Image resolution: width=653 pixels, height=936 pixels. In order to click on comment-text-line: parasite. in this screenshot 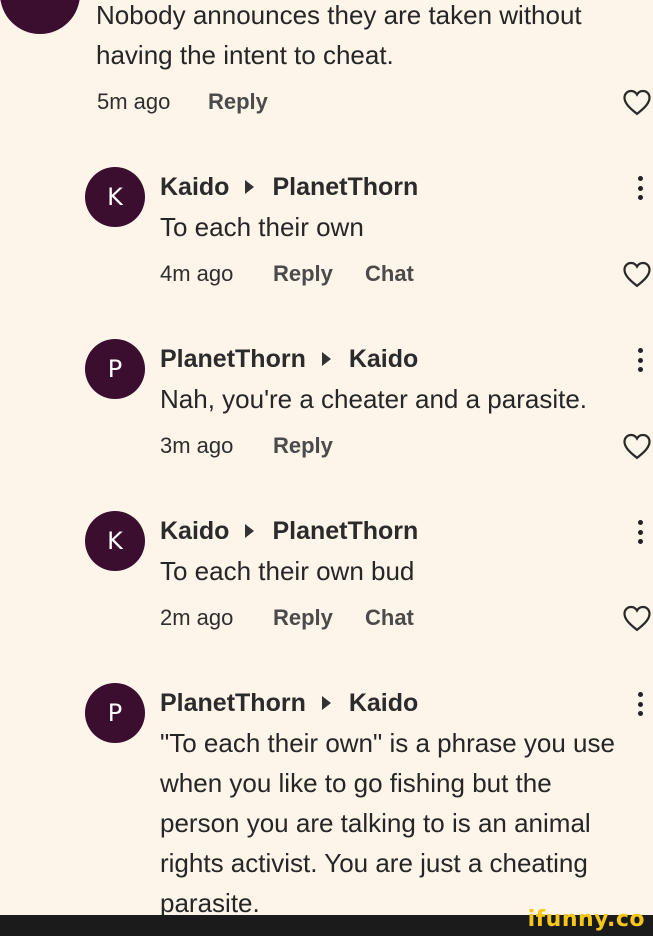, I will do `click(210, 901)`.